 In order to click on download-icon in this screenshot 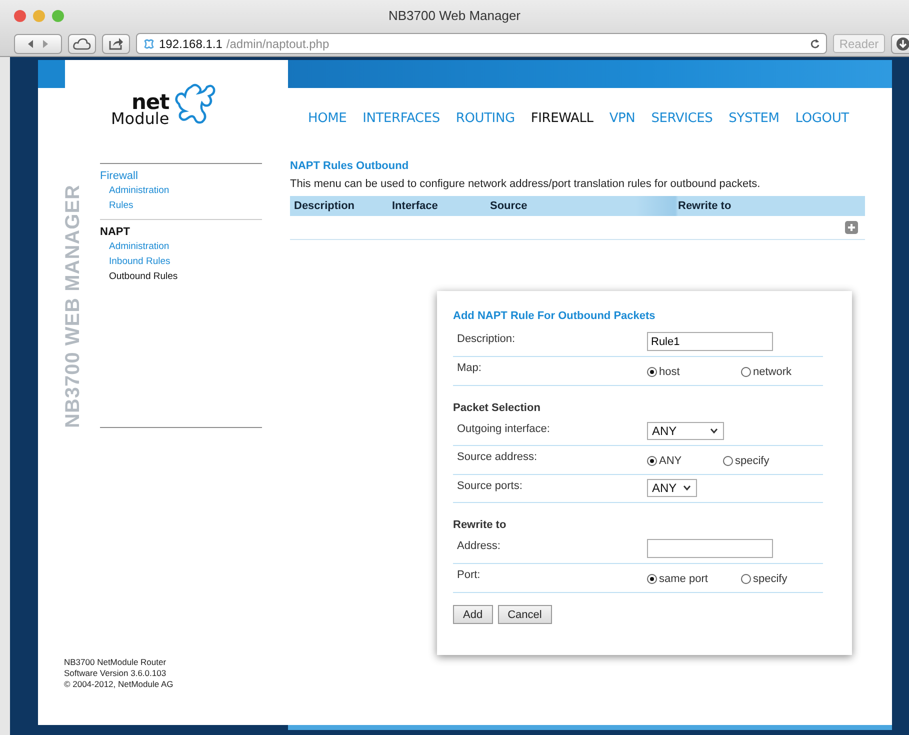, I will do `click(902, 43)`.